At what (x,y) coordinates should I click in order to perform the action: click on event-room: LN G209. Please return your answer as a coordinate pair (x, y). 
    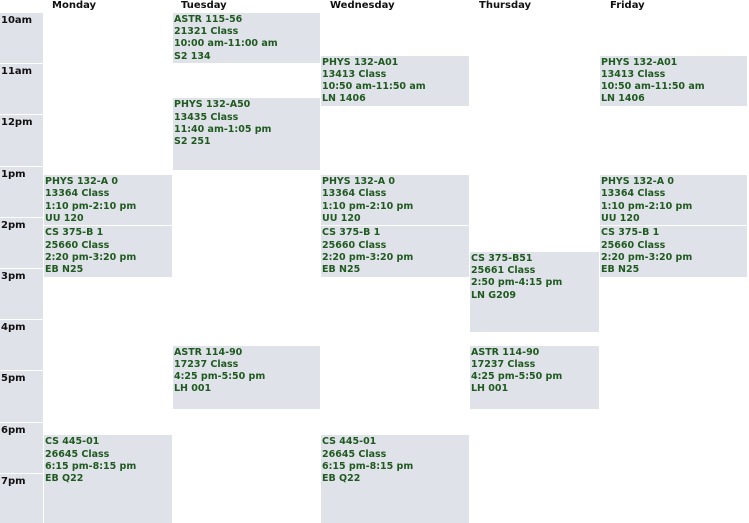
    Looking at the image, I should click on (493, 295).